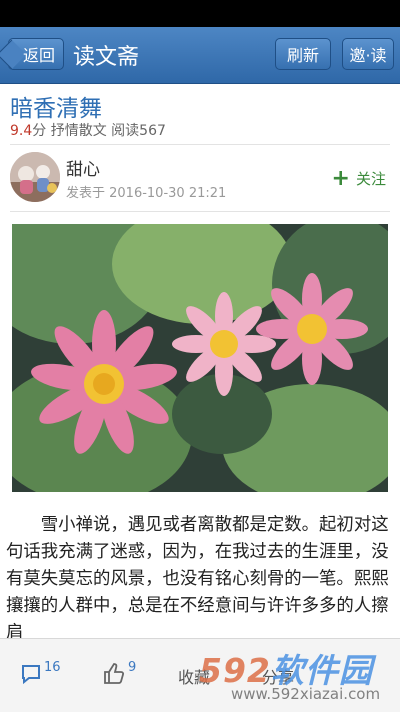 Image resolution: width=400 pixels, height=712 pixels. What do you see at coordinates (31, 676) in the screenshot?
I see `comment-icon` at bounding box center [31, 676].